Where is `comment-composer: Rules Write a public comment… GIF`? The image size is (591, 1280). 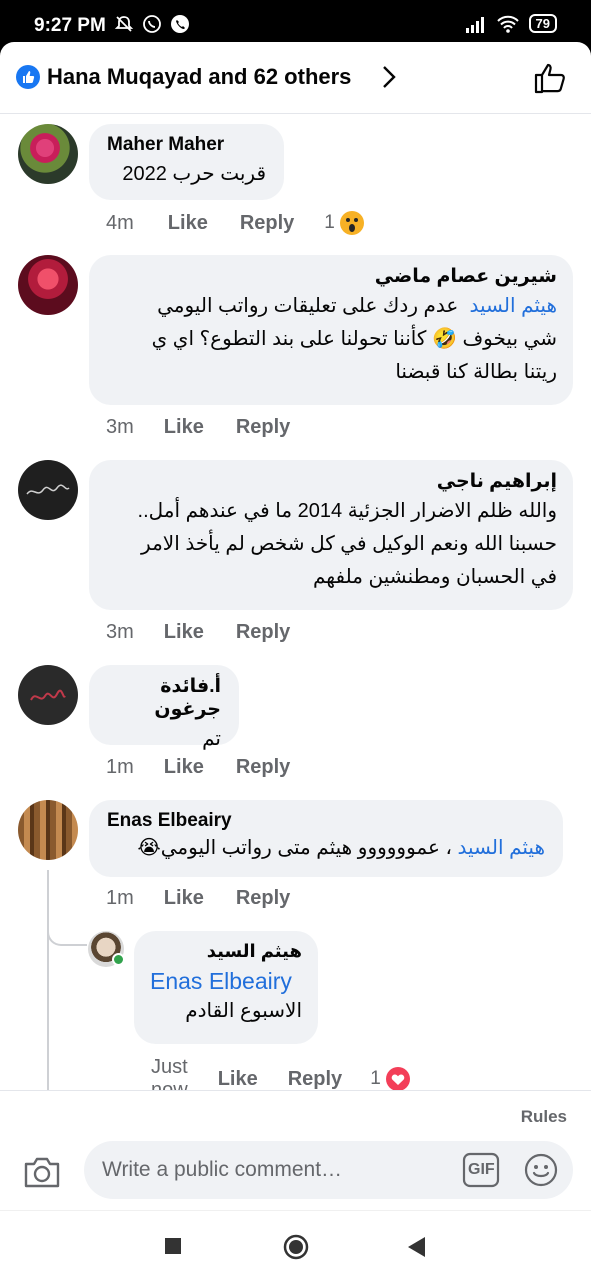
comment-composer: Rules Write a public comment… GIF is located at coordinates (295, 1150).